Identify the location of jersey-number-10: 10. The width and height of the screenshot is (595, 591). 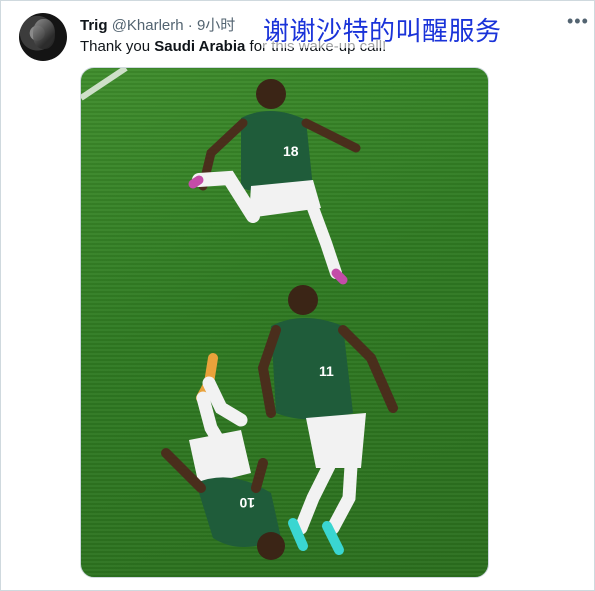
(247, 503).